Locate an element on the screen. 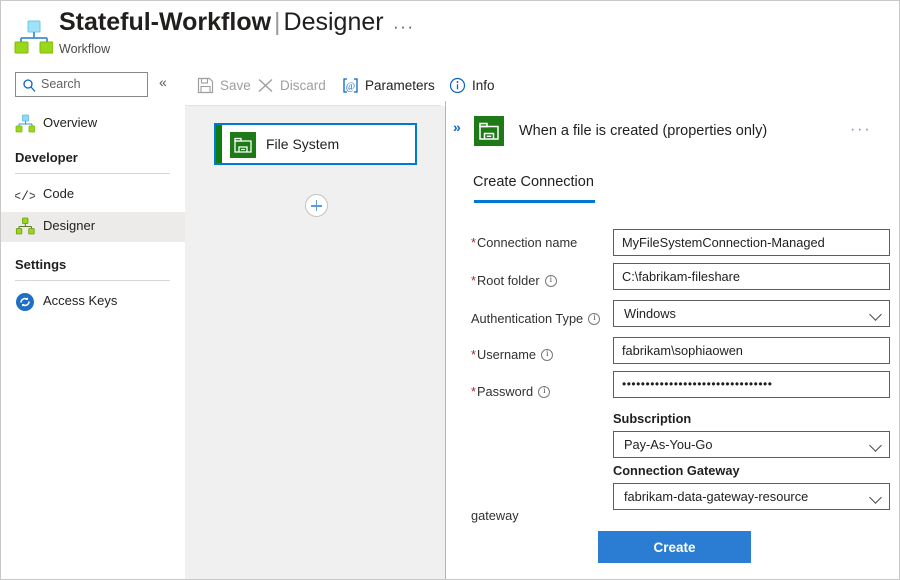  connection-name-input: MyFileSystemConnection-Managed is located at coordinates (751, 242).